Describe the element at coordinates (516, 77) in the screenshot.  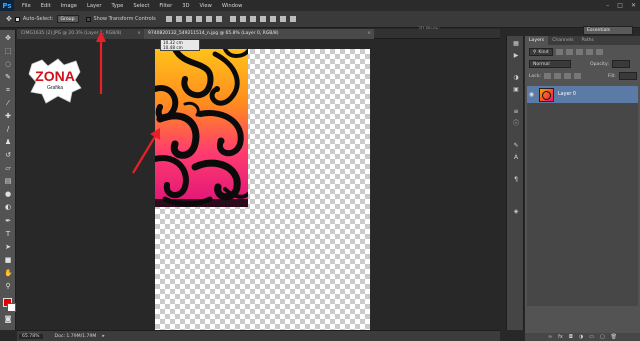
I see `adjustments-panel-icon: ◑` at that location.